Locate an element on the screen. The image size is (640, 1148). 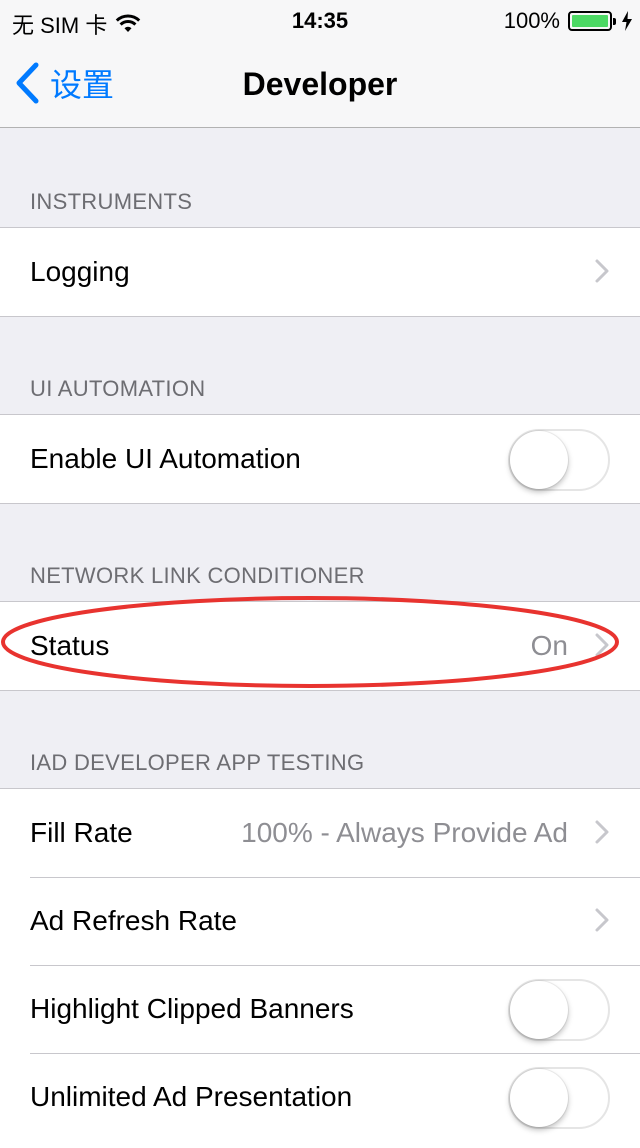
row-label: Ad Refresh Rate is located at coordinates (133, 920).